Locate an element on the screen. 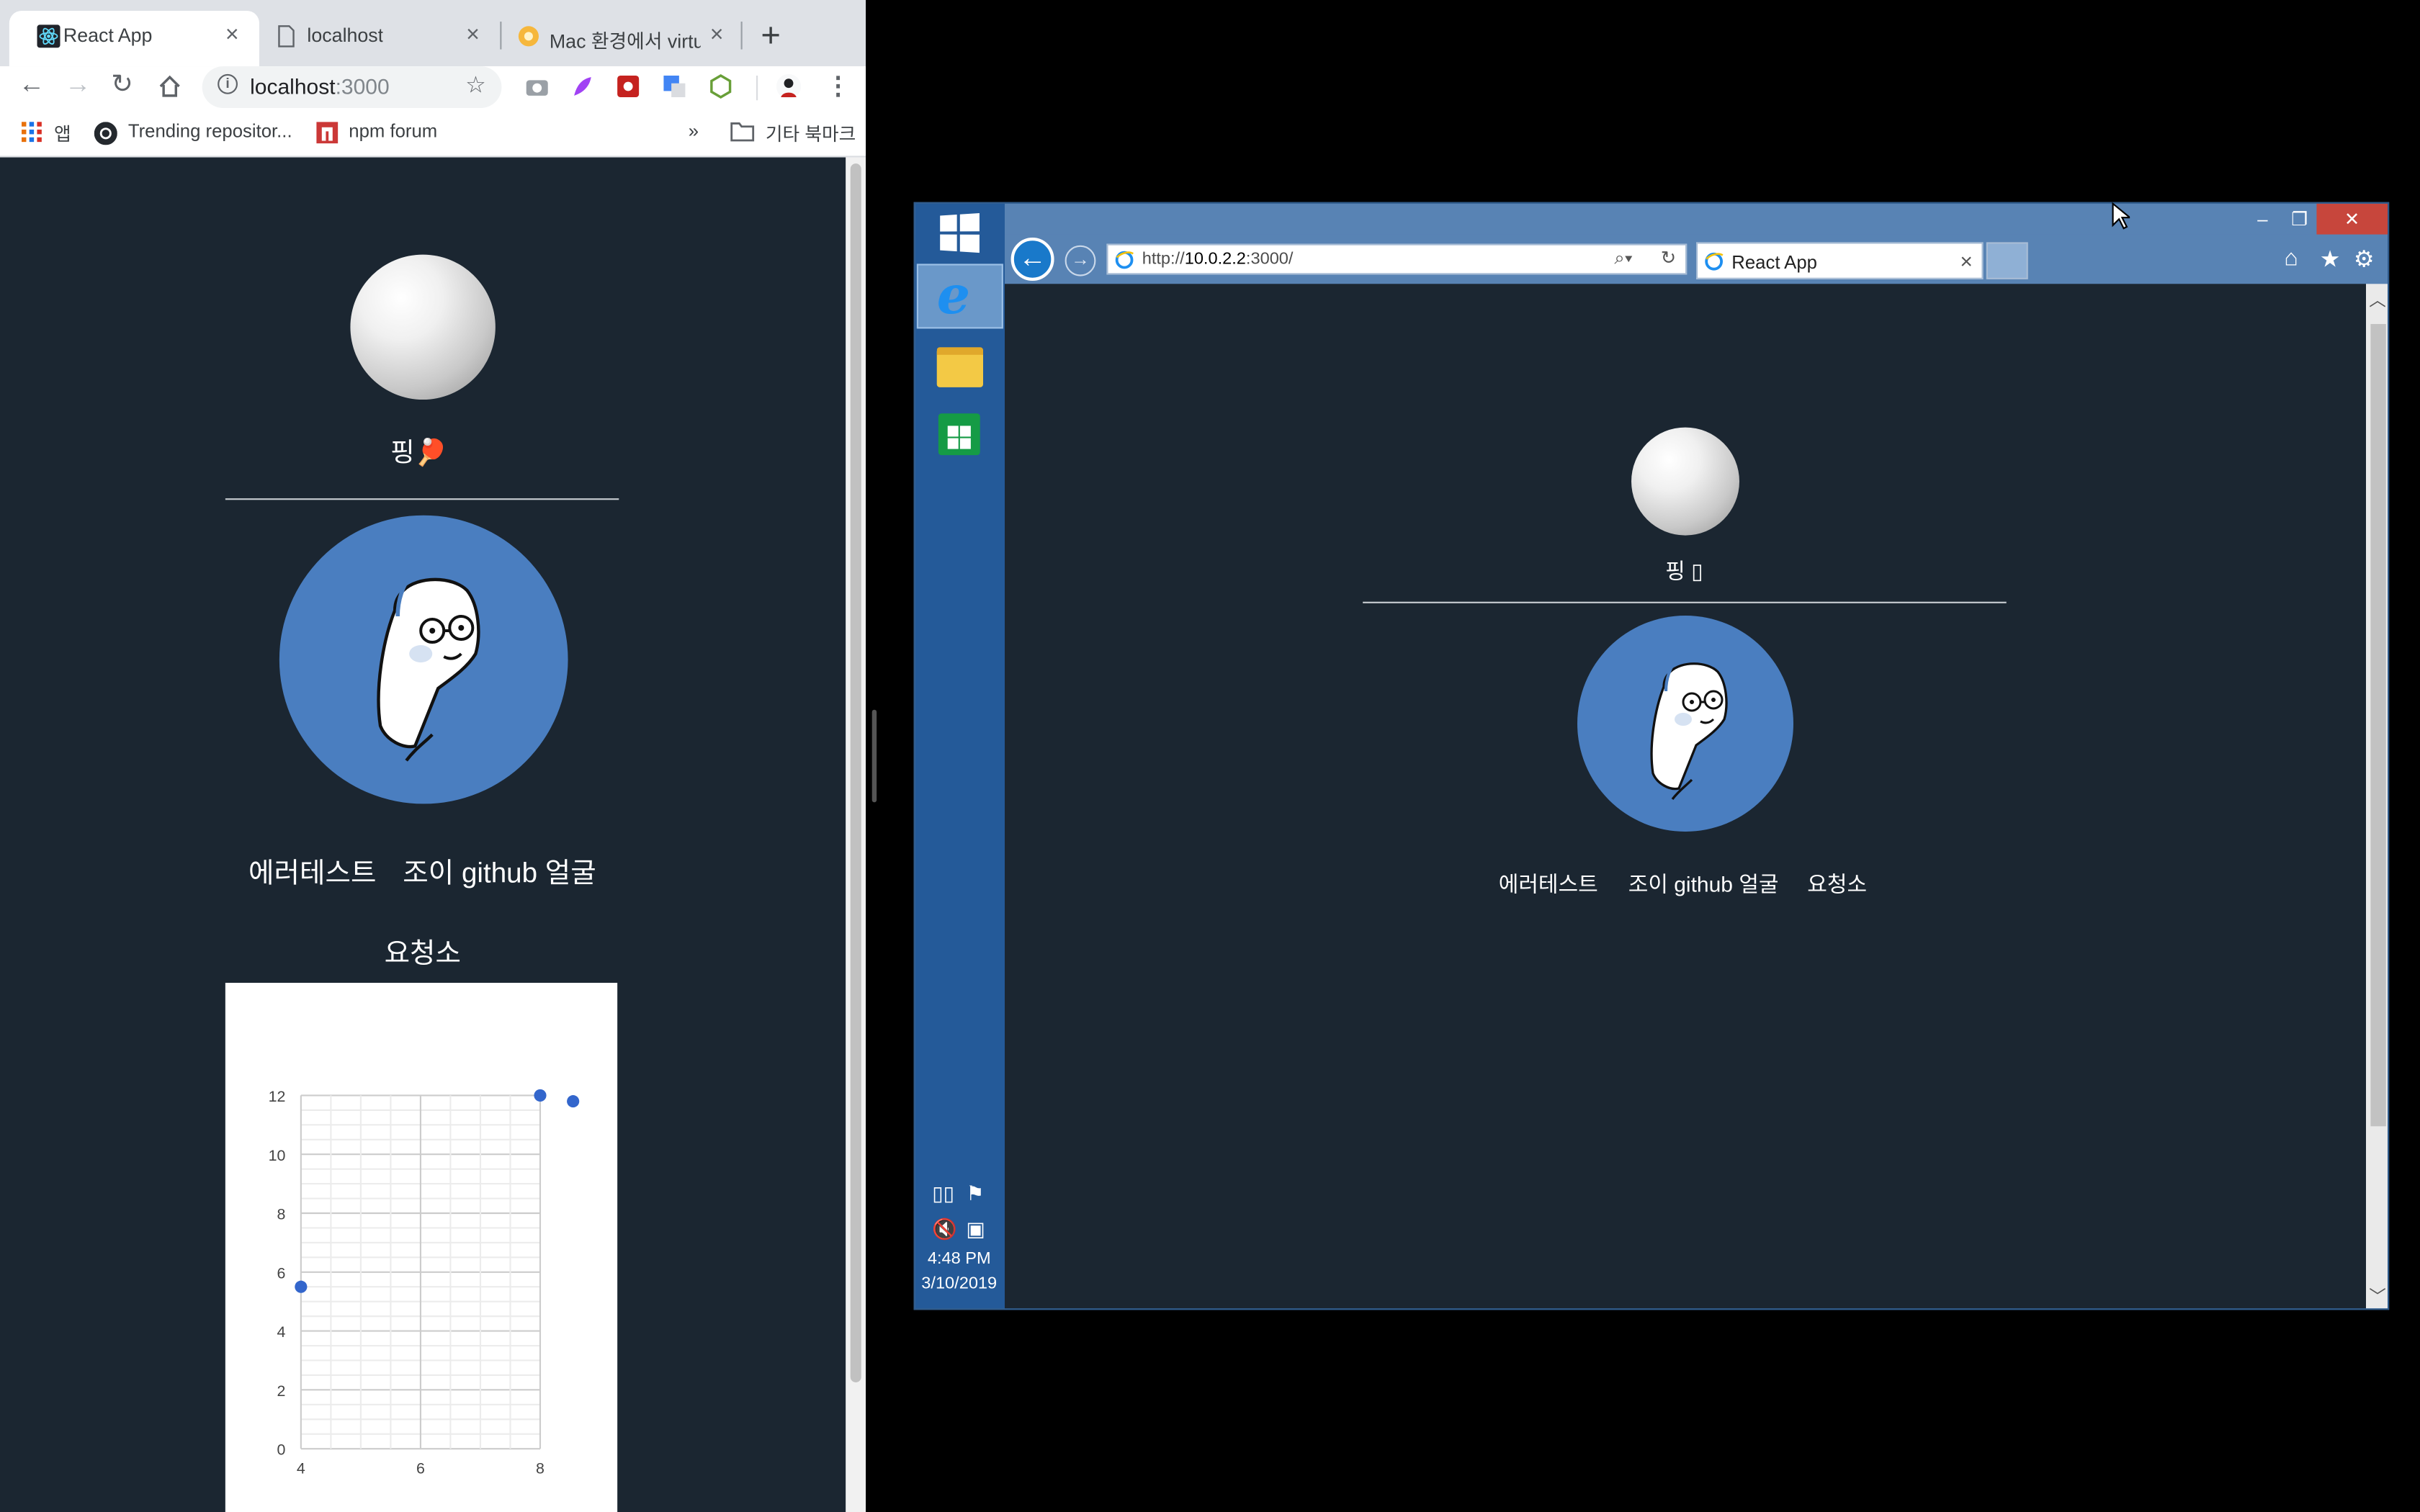 This screenshot has width=2420, height=1512. folder-icon is located at coordinates (742, 132).